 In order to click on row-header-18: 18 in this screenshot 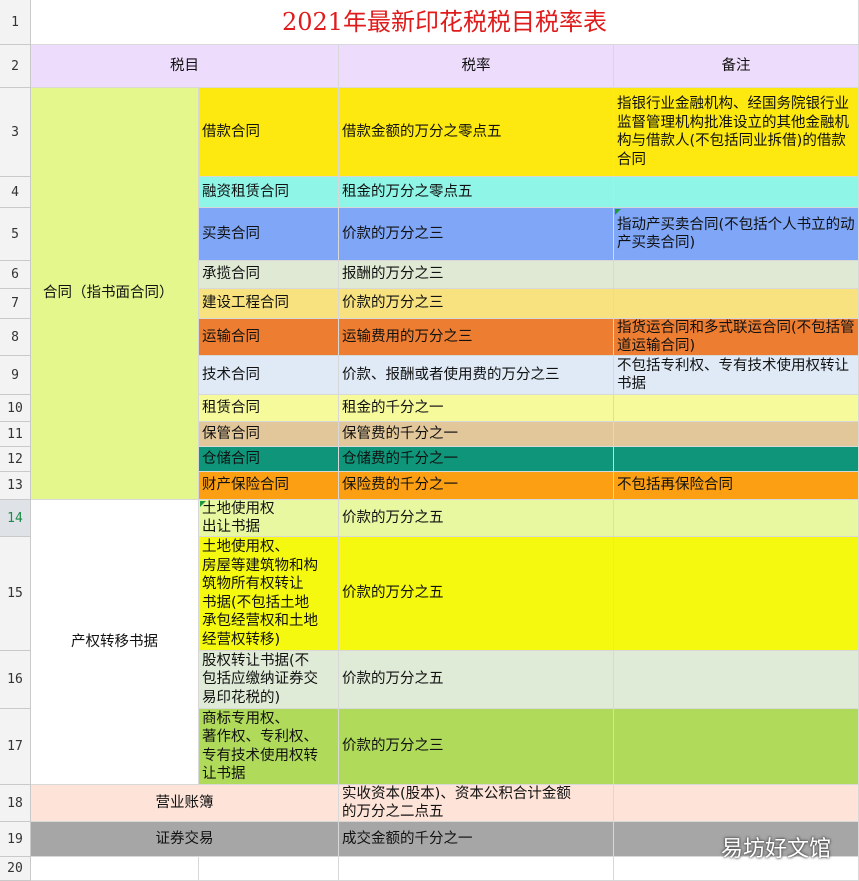, I will do `click(15, 803)`.